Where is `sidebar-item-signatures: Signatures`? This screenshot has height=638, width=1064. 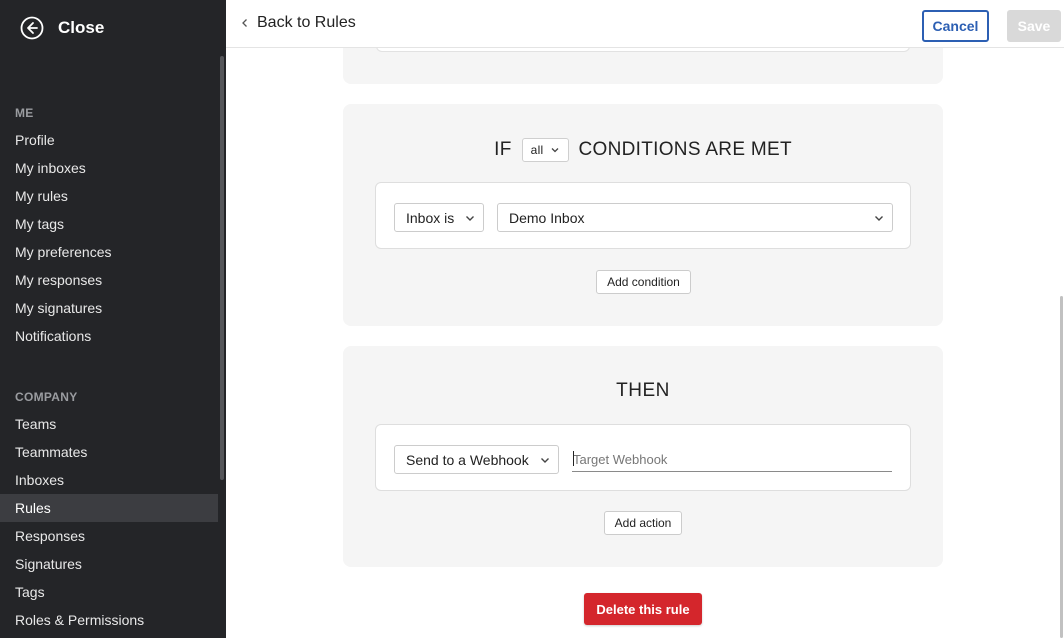
sidebar-item-signatures: Signatures is located at coordinates (109, 564).